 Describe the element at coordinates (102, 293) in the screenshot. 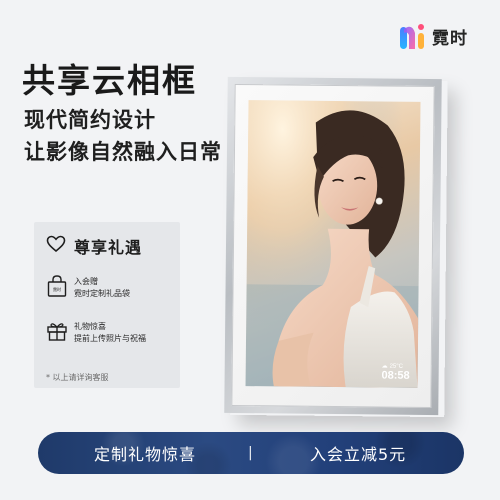

I see `gift-item-line2: 霓时定制礼品袋` at that location.